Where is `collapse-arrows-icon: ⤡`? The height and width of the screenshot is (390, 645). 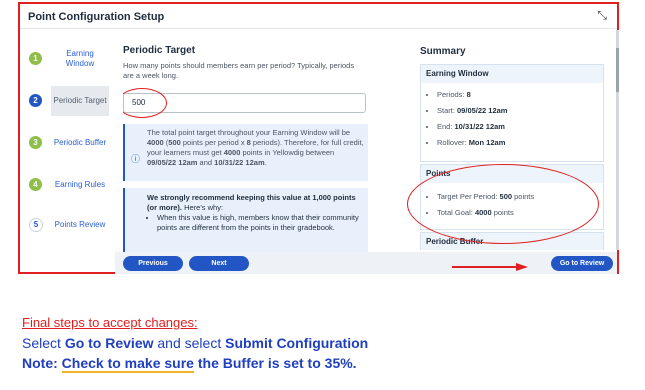 collapse-arrows-icon: ⤡ is located at coordinates (602, 15).